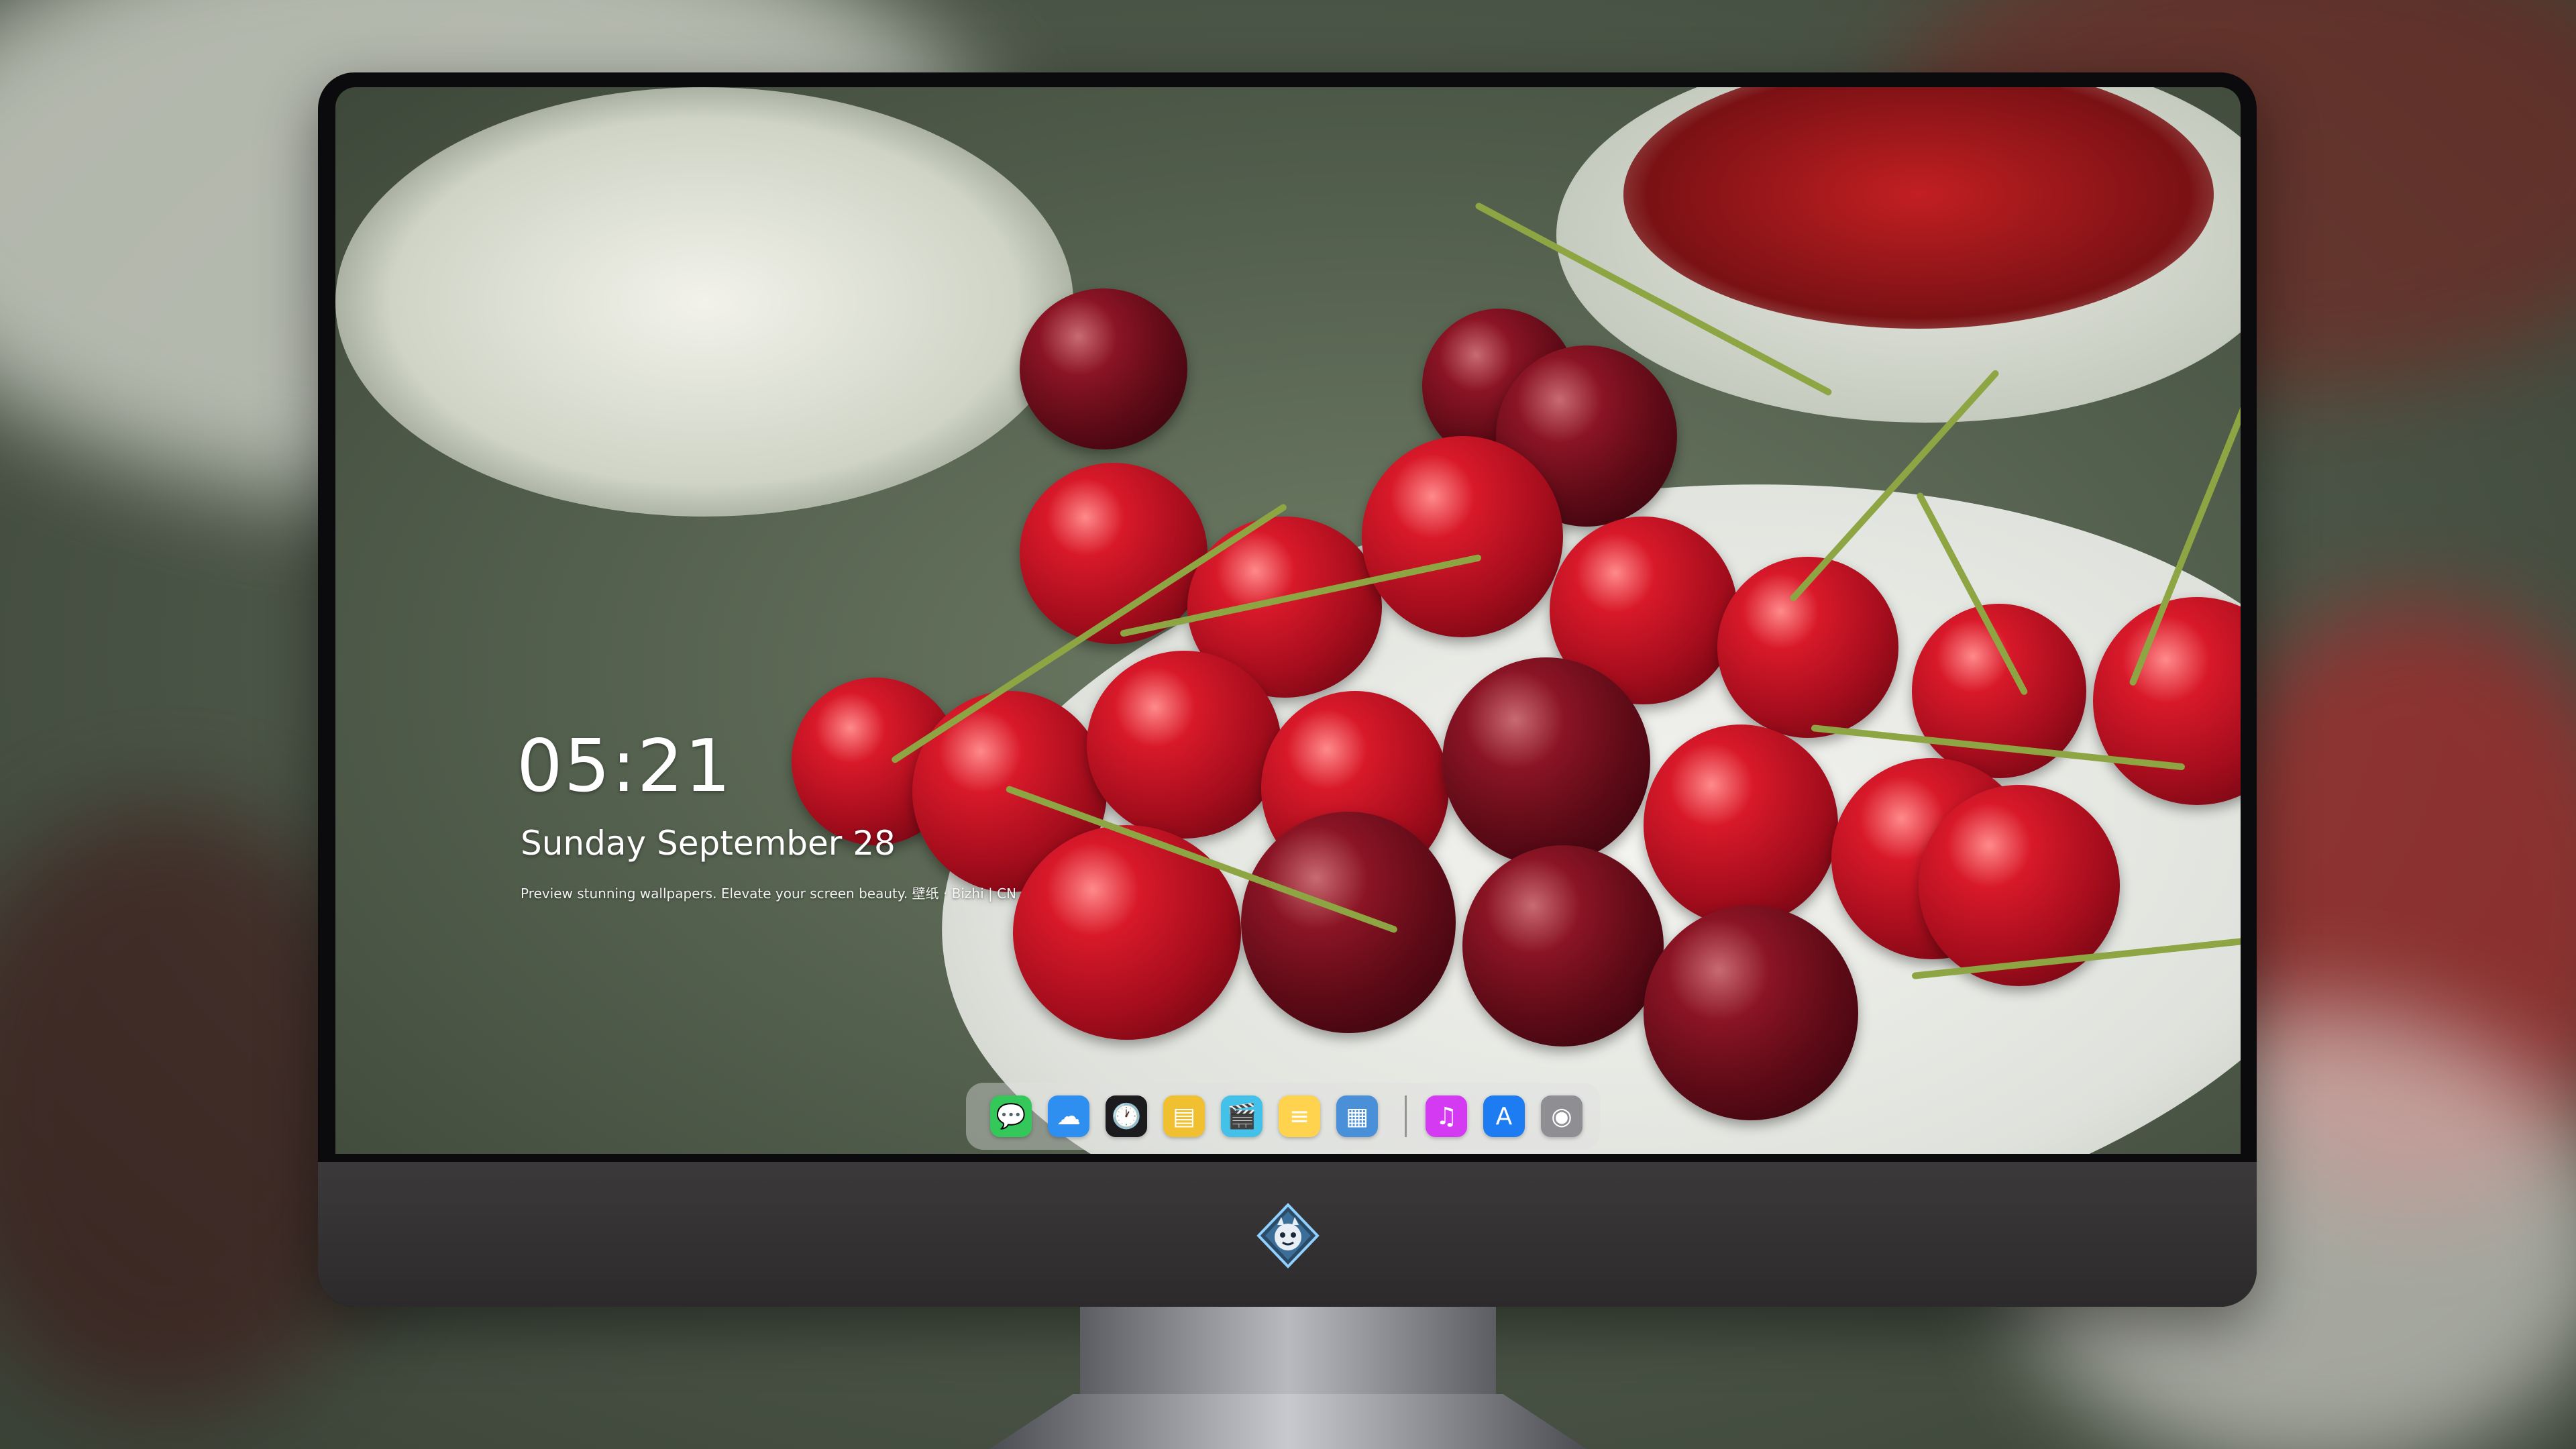 This screenshot has height=1449, width=2576. Describe the element at coordinates (1184, 1116) in the screenshot. I see `preview-icon: ▤` at that location.